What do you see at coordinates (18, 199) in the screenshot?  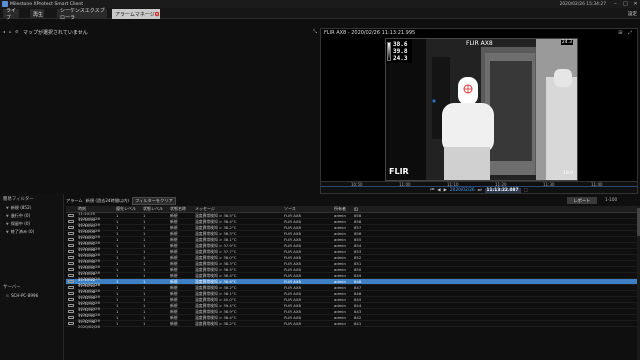 I see `quick-filter-heading: 簡易フィルター` at bounding box center [18, 199].